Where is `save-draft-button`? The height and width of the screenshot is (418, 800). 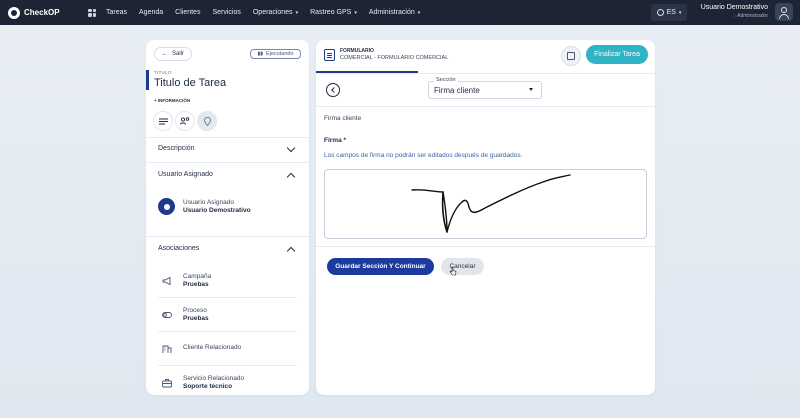
save-draft-button is located at coordinates (571, 56).